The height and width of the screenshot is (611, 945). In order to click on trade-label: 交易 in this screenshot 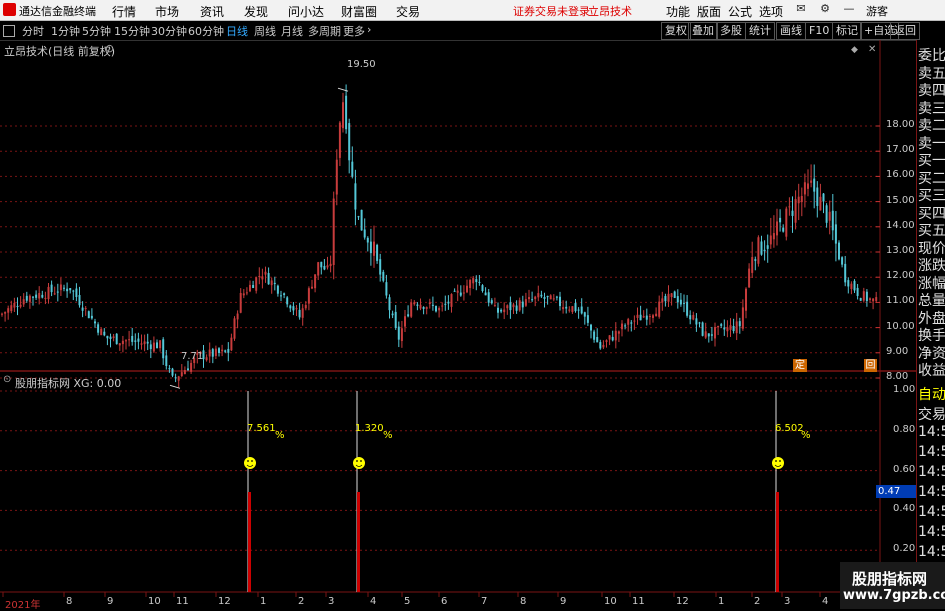, I will do `click(931, 415)`.